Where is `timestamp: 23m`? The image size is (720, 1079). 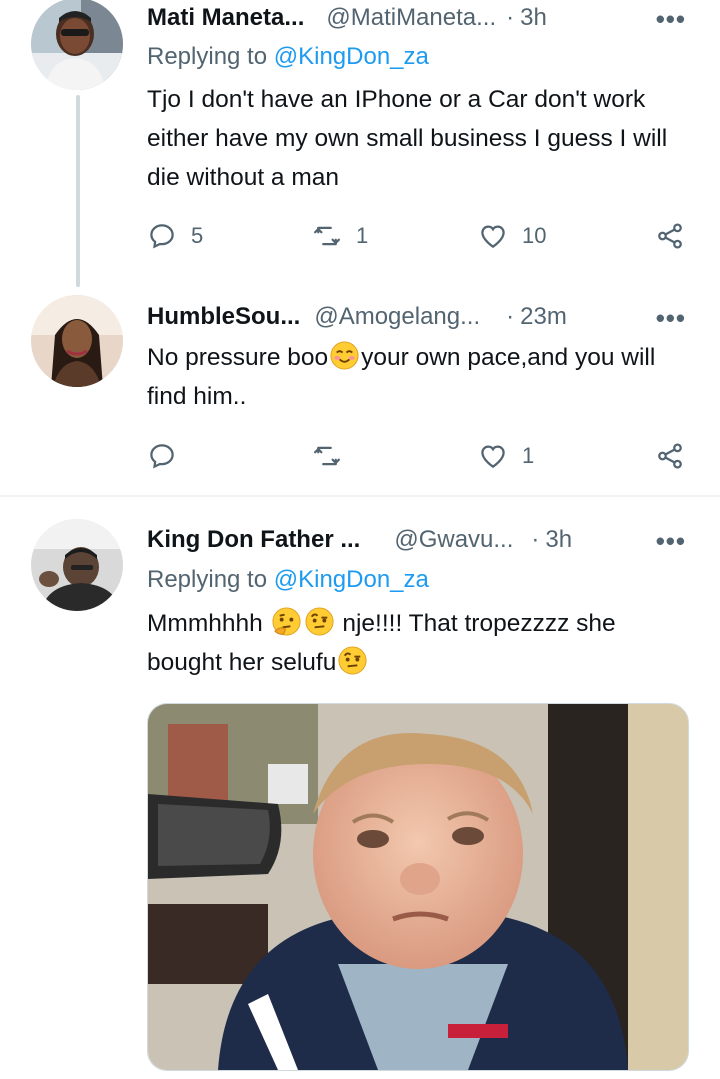 timestamp: 23m is located at coordinates (543, 317).